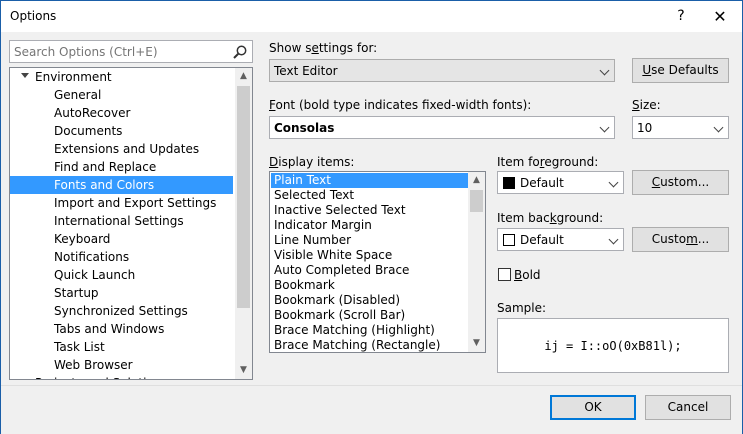  What do you see at coordinates (121, 293) in the screenshot?
I see `tree-item: Startup` at bounding box center [121, 293].